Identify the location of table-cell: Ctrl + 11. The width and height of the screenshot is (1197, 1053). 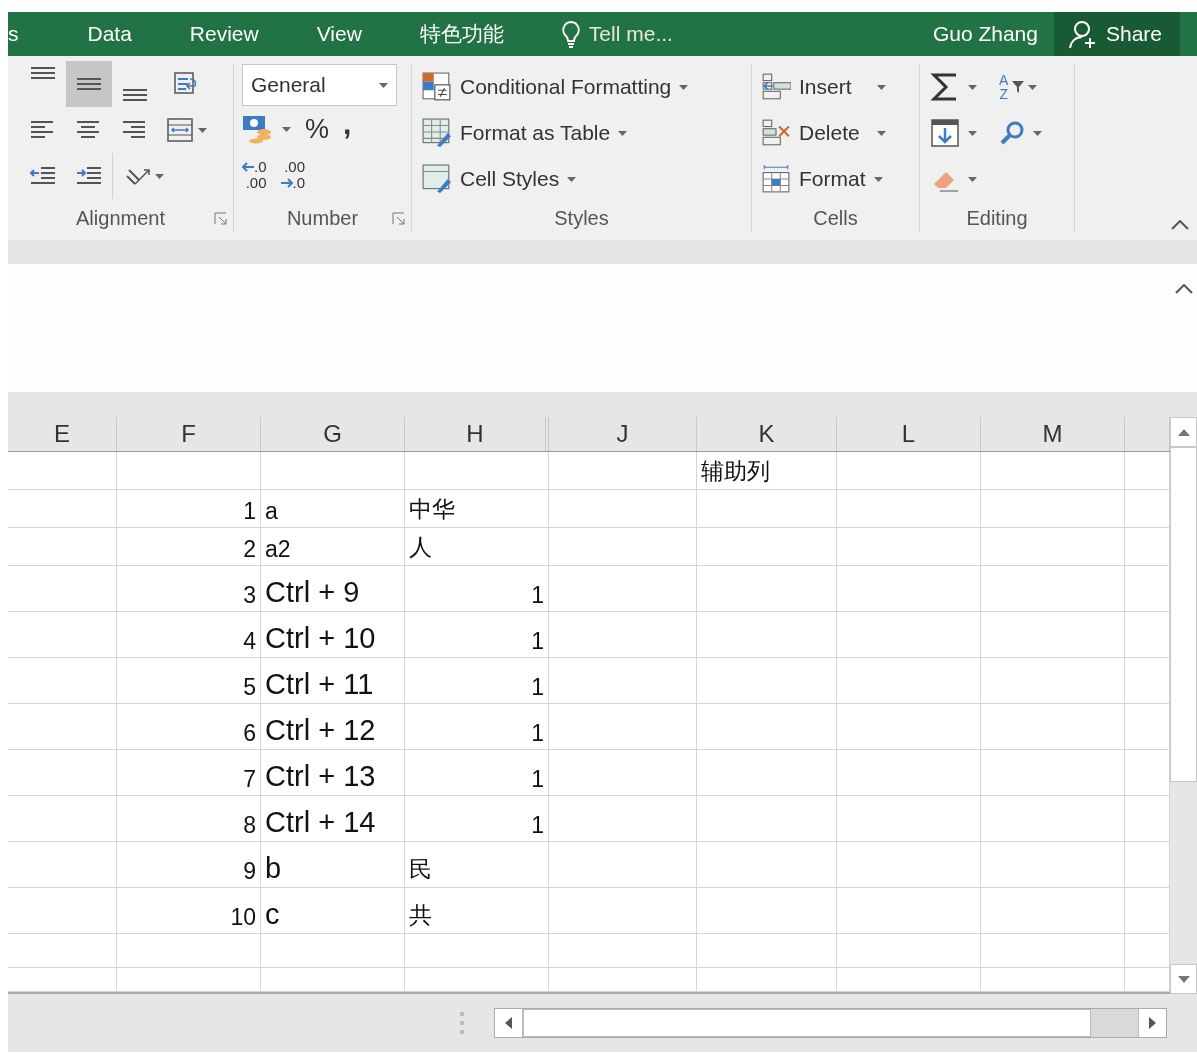
(333, 681).